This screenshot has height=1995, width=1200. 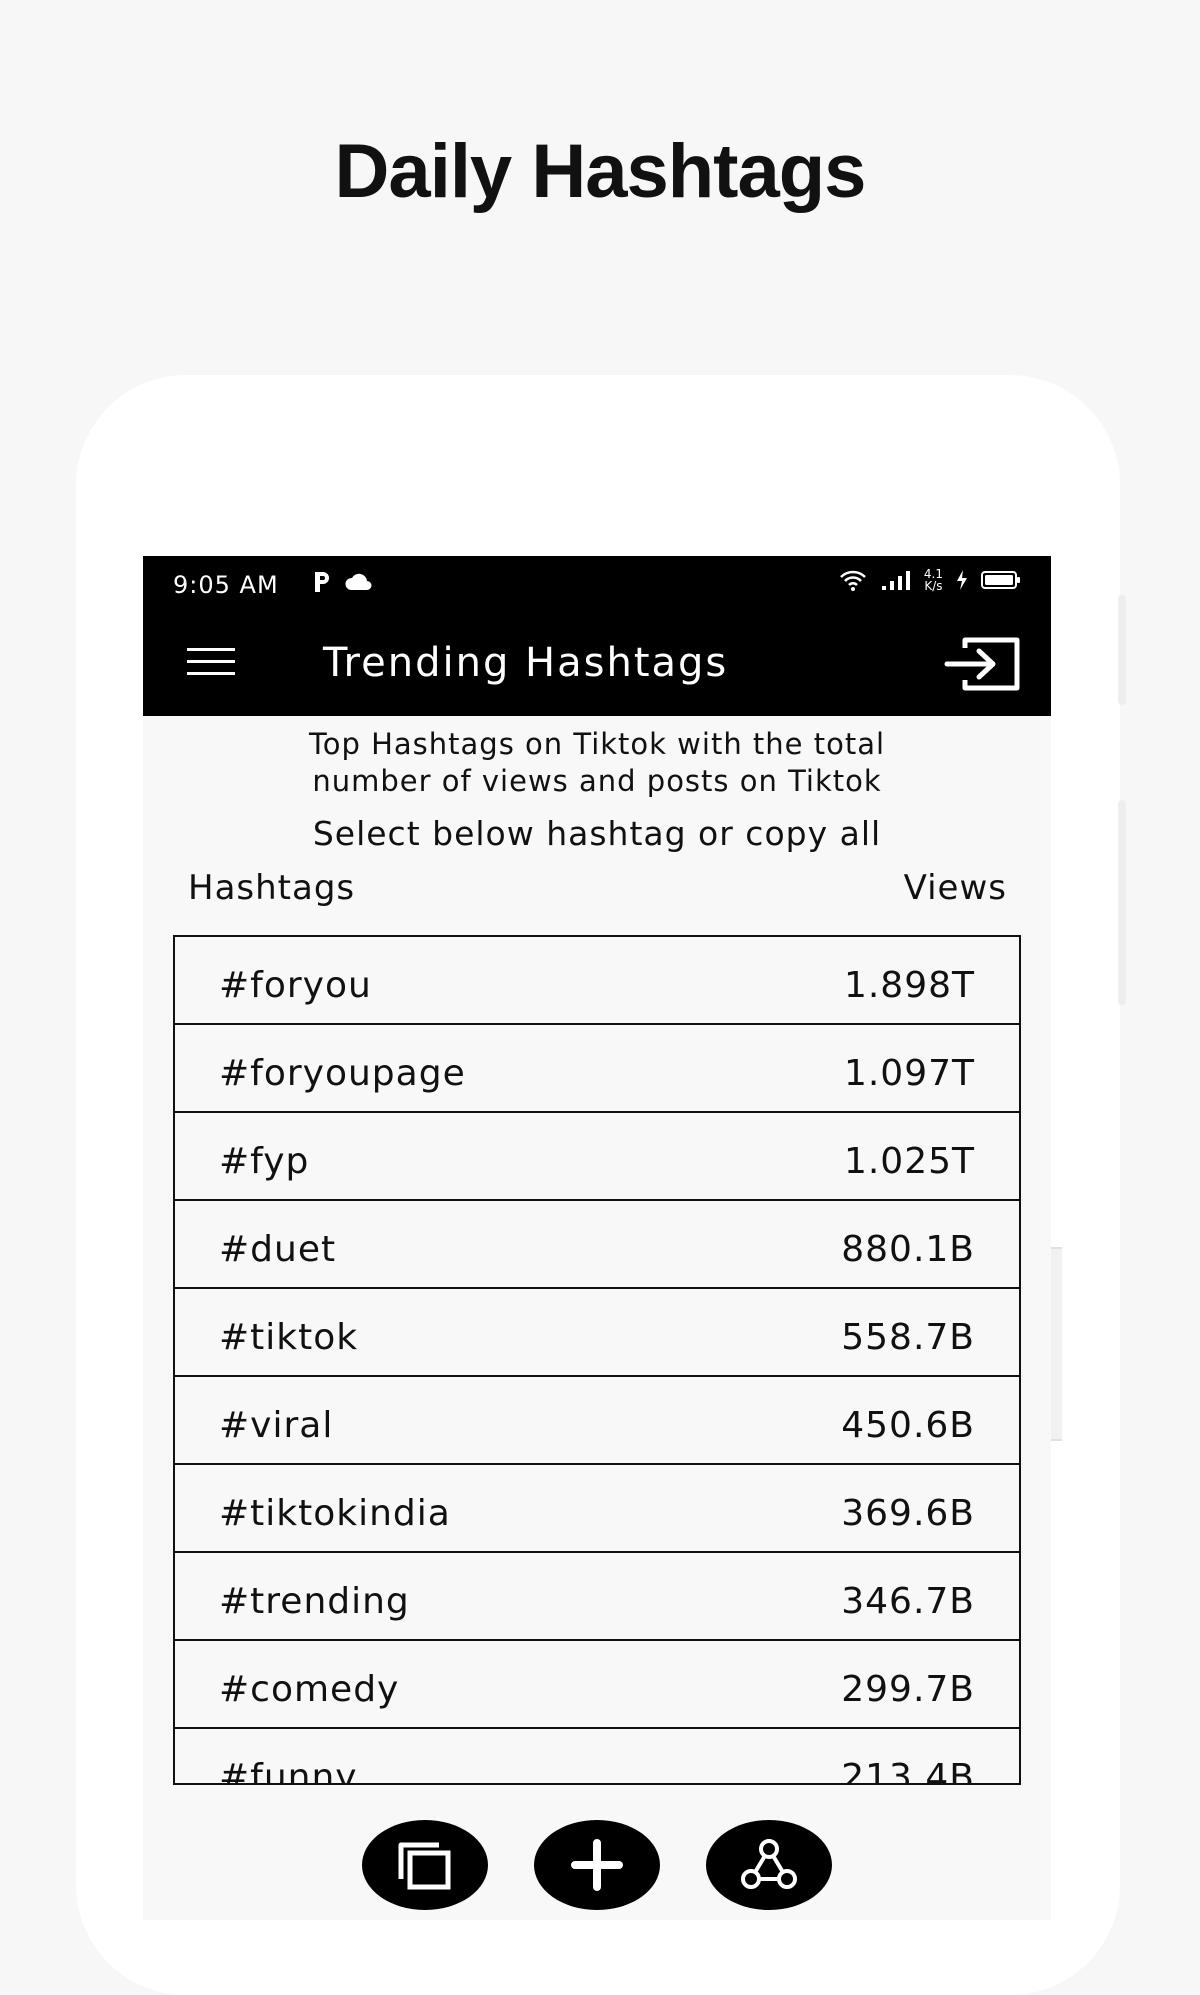 I want to click on hashtag-row: #funny 213.4B, so click(x=597, y=1757).